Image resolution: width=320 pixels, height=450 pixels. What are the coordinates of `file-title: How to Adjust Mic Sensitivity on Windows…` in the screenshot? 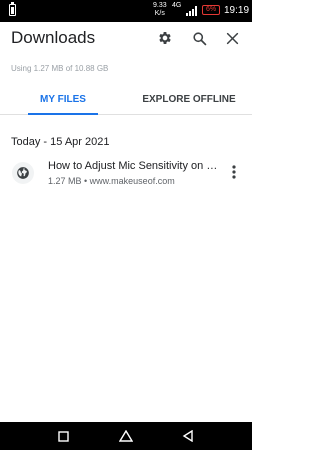 It's located at (135, 166).